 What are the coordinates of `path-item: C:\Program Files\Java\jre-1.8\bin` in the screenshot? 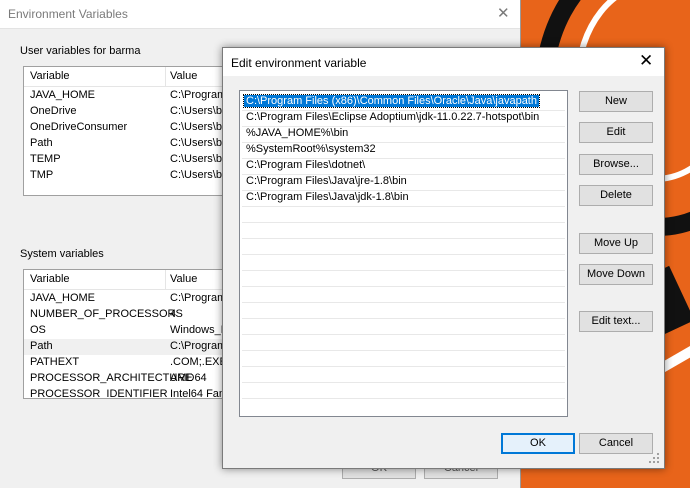 It's located at (403, 182).